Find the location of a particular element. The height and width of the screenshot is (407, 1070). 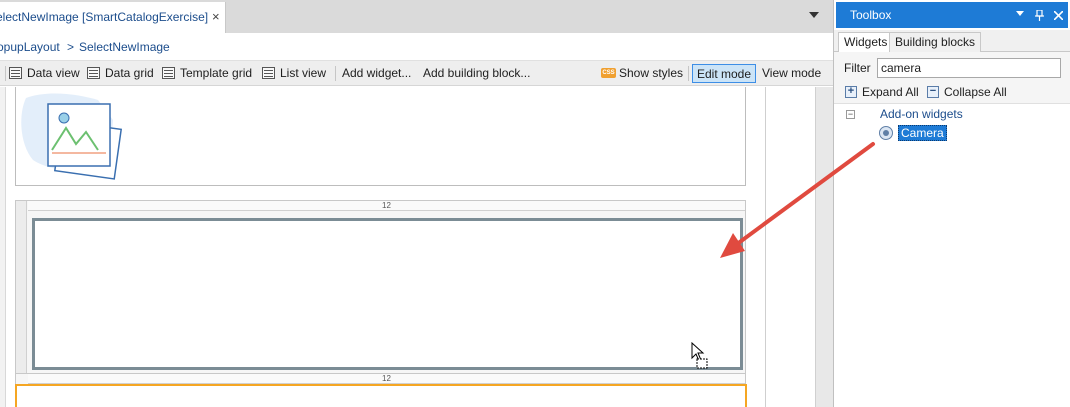

breadcrumb: opupLayout > SelectNewImage is located at coordinates (416, 46).